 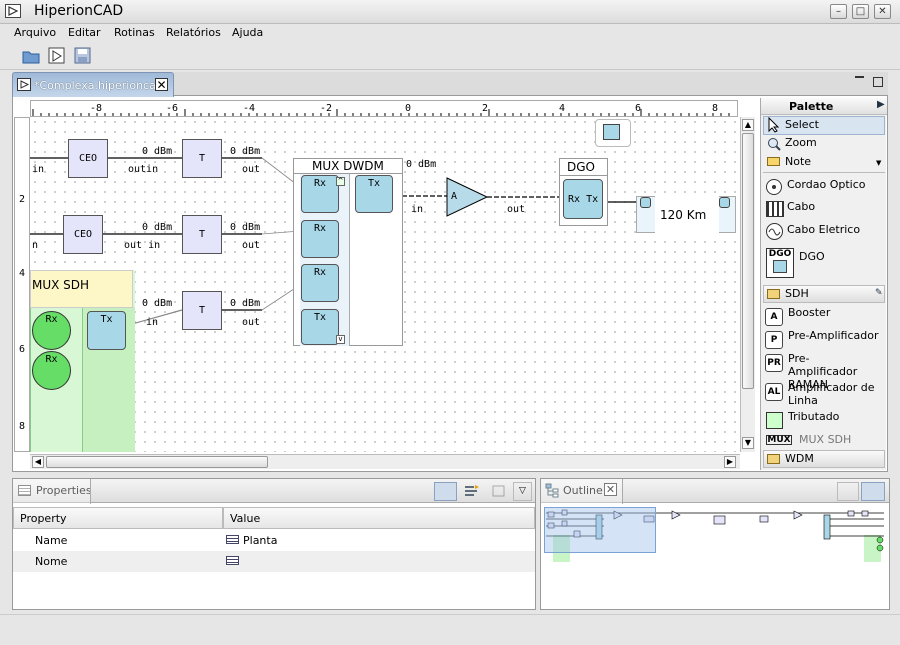 I want to click on fiber-port-left, so click(x=645, y=202).